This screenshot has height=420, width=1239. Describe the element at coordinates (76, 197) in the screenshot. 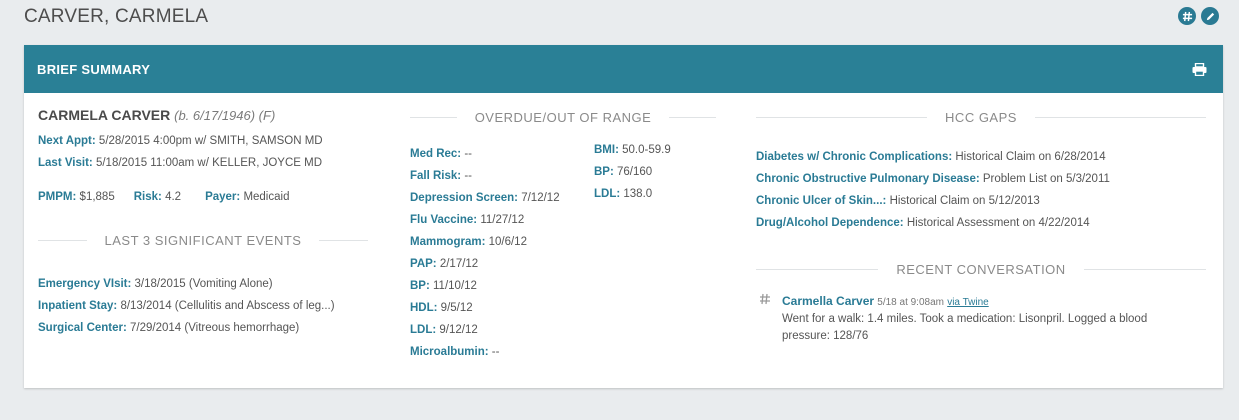

I see `pmpm: PMPM: $1,885` at that location.